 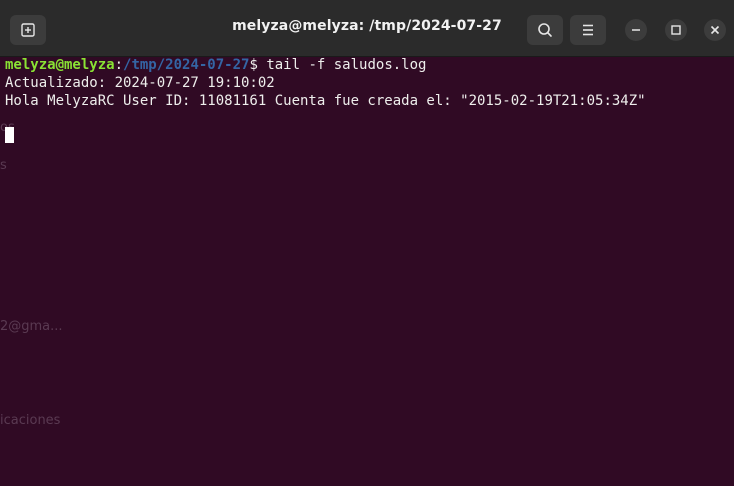 What do you see at coordinates (342, 65) in the screenshot?
I see `command-text: tail -f saludos.log` at bounding box center [342, 65].